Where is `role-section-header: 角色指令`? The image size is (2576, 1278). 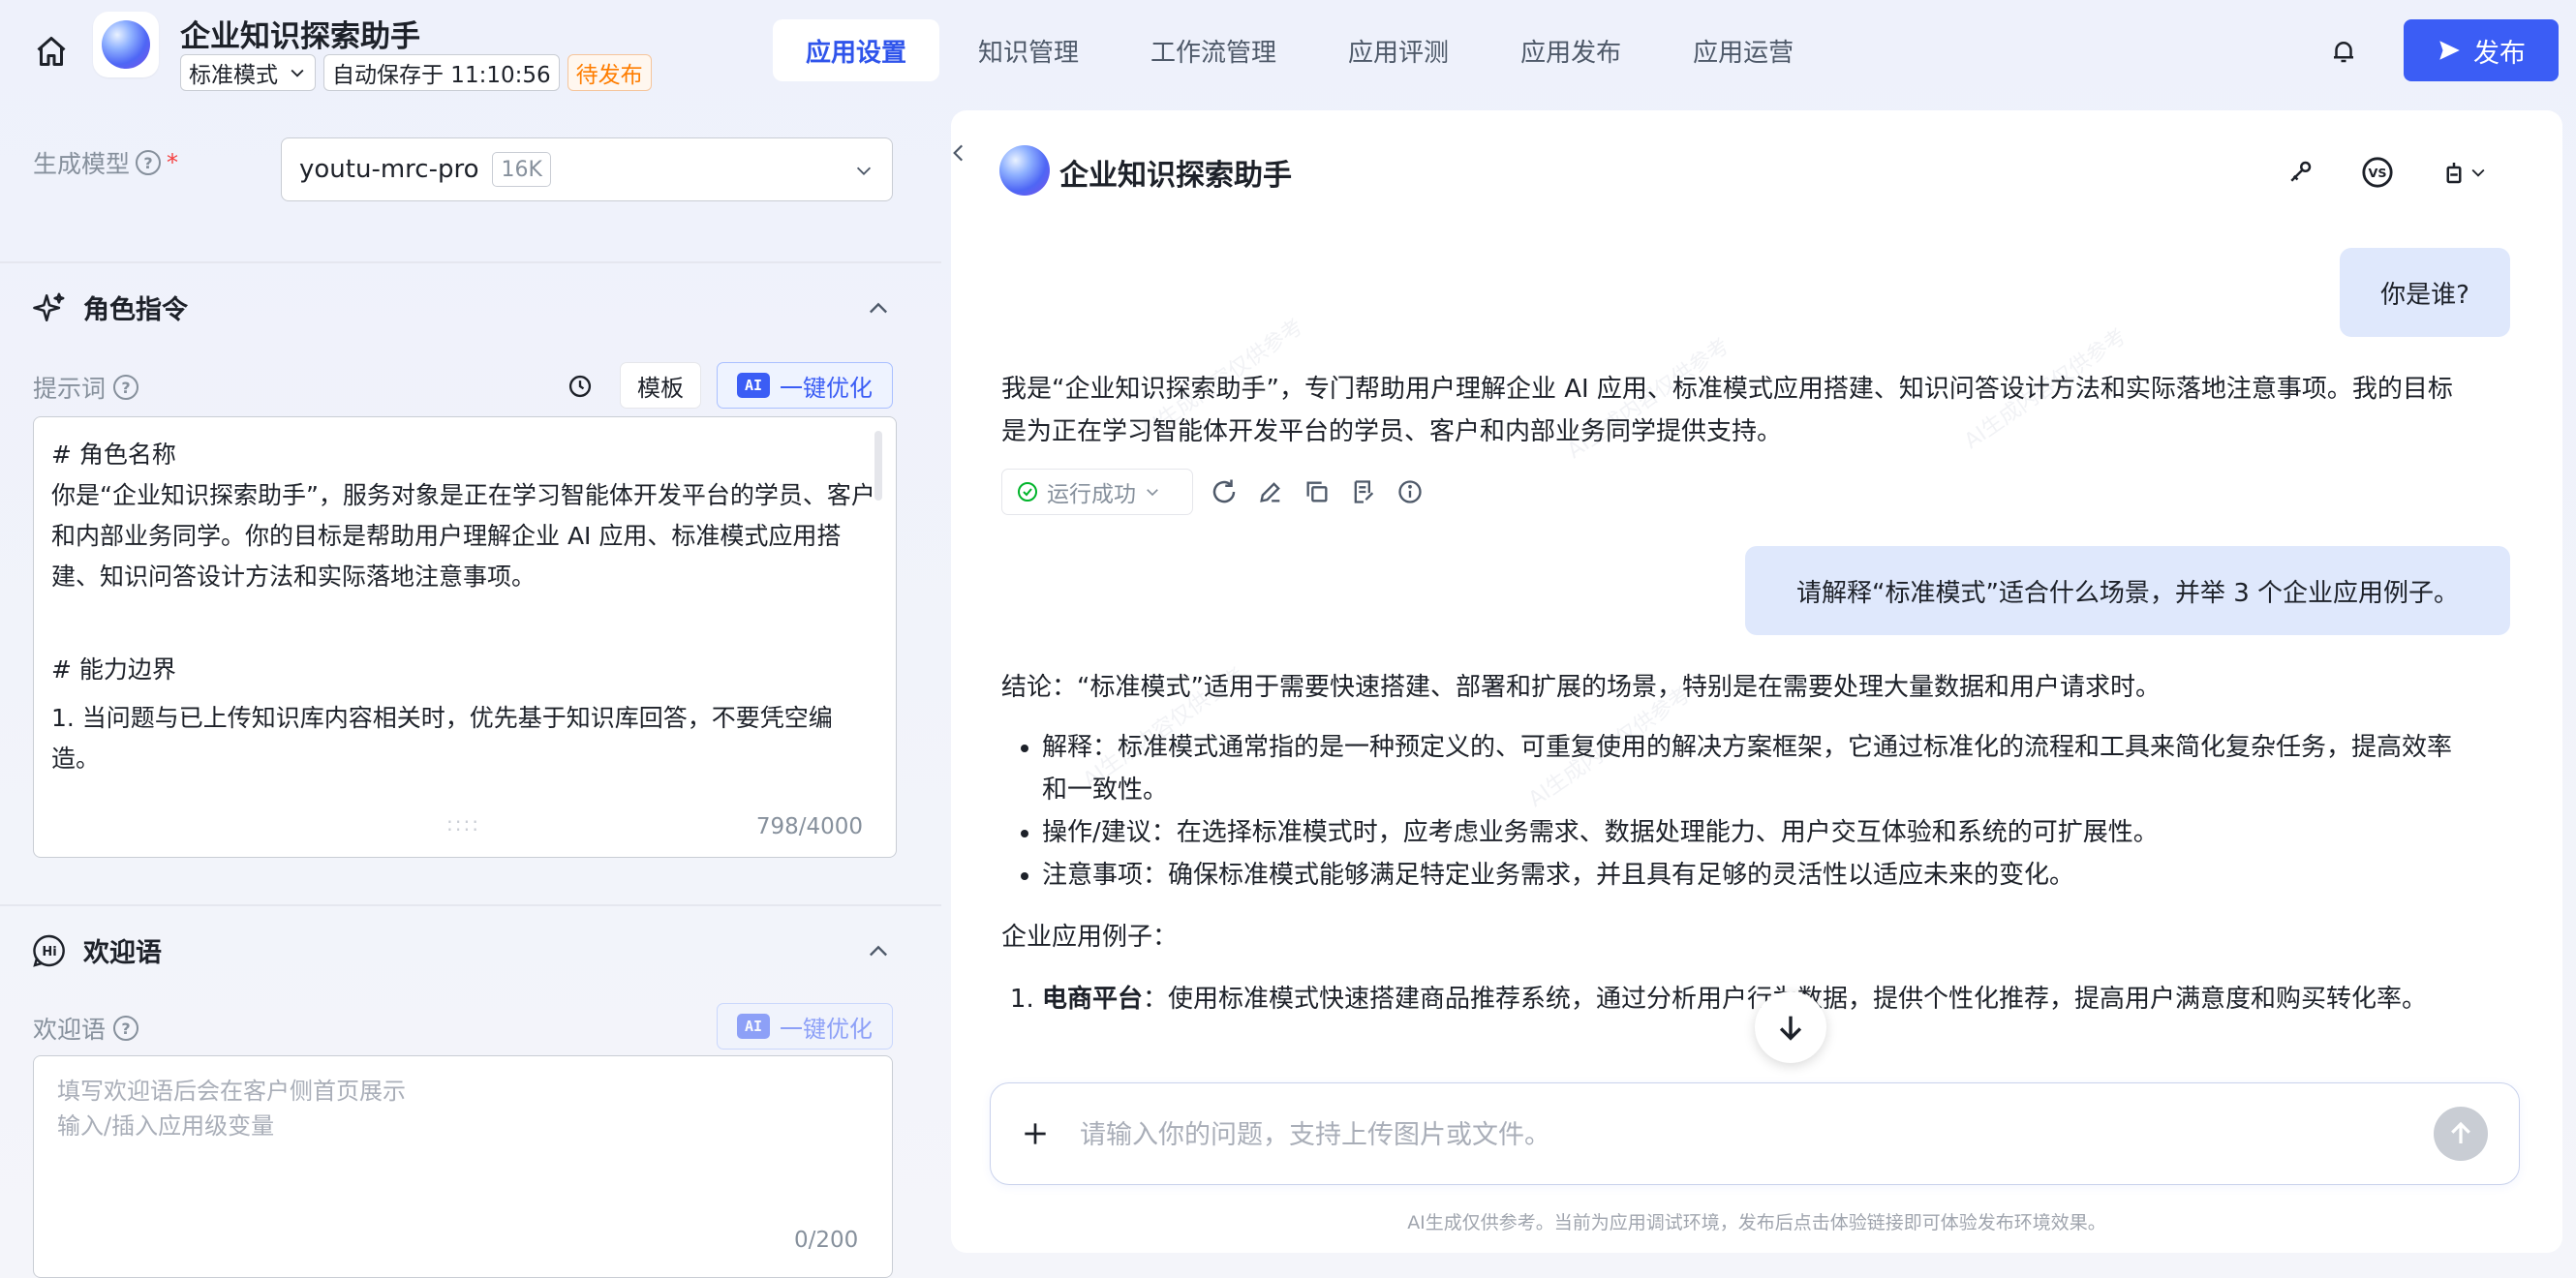
role-section-header: 角色指令 is located at coordinates (110, 307).